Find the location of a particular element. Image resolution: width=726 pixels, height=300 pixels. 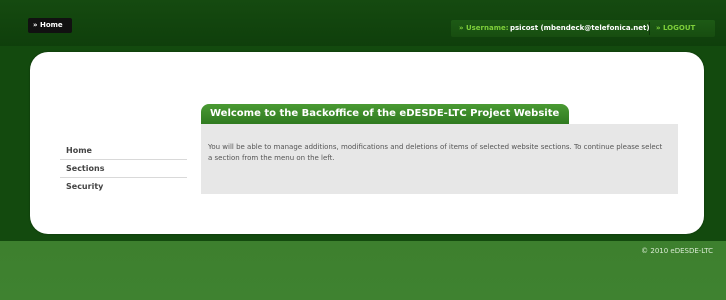

user-bar-divider is located at coordinates (649, 28).